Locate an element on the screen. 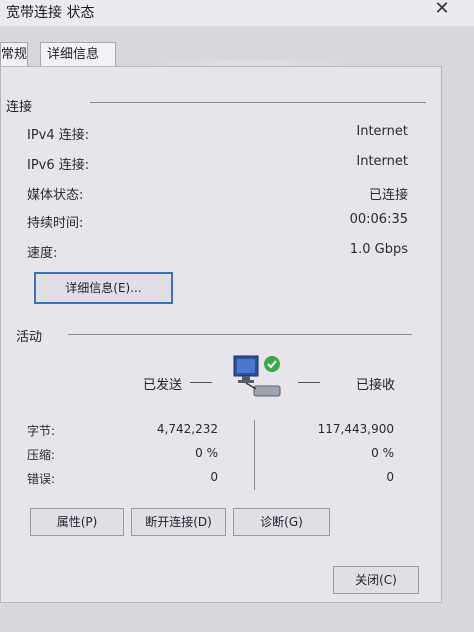 The width and height of the screenshot is (474, 632). errors-sent: 0 is located at coordinates (214, 477).